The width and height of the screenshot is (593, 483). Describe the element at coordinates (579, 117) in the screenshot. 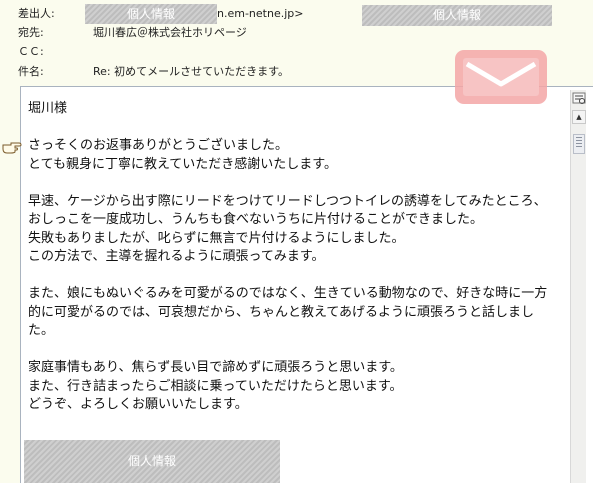

I see `scroll-up-button: ▲` at that location.